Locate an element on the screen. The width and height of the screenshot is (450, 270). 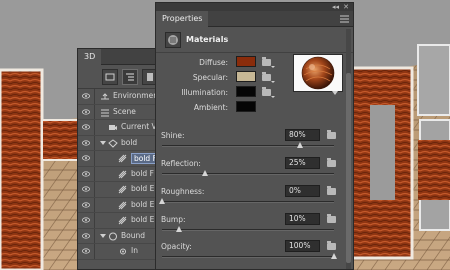
scene-icon is located at coordinates (105, 112).